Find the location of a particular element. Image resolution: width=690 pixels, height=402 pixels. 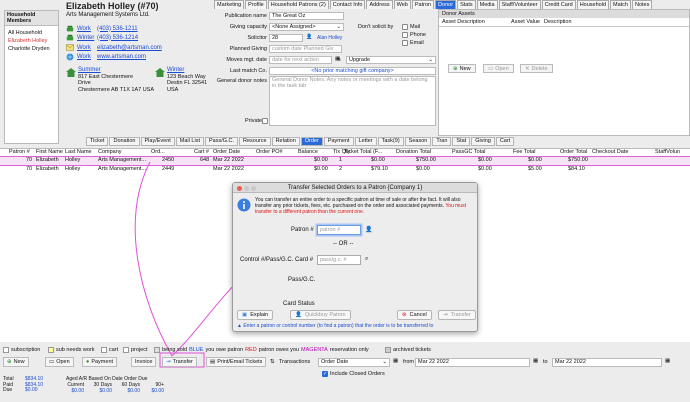

household-member: Charlotte Dryden is located at coordinates (31, 49).